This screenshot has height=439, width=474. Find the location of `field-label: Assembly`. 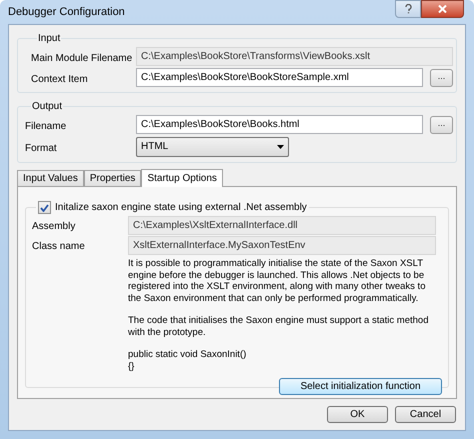

field-label: Assembly is located at coordinates (54, 226).